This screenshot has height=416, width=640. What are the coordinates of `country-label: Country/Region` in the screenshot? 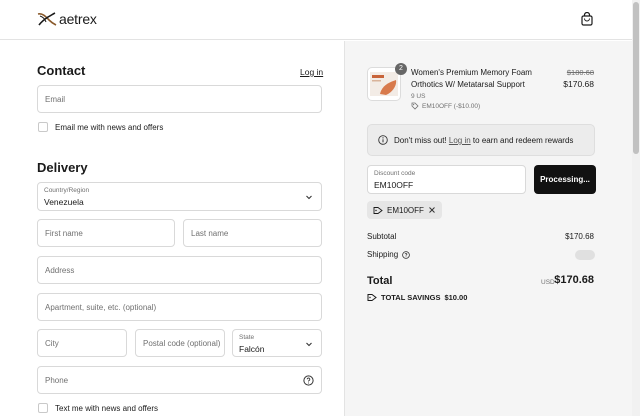 It's located at (67, 190).